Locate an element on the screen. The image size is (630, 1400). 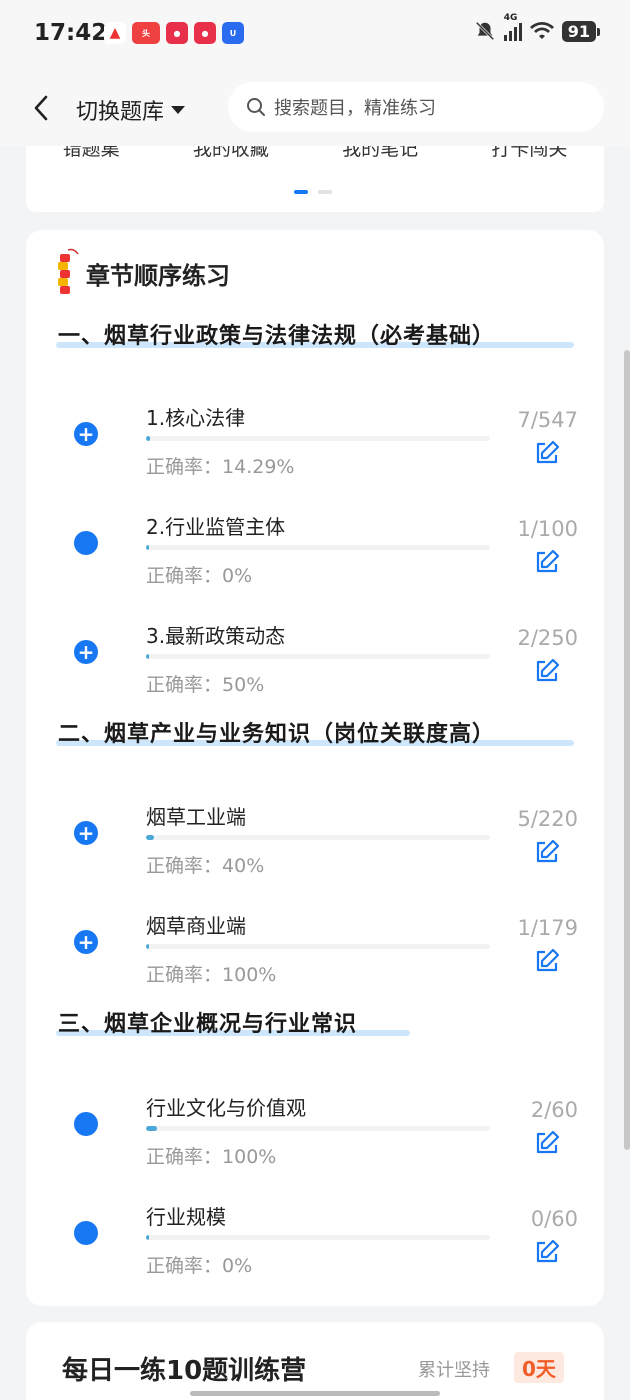
chapter-item: 2.行业监管主体 正确率：0% 1/100 is located at coordinates (315, 537).